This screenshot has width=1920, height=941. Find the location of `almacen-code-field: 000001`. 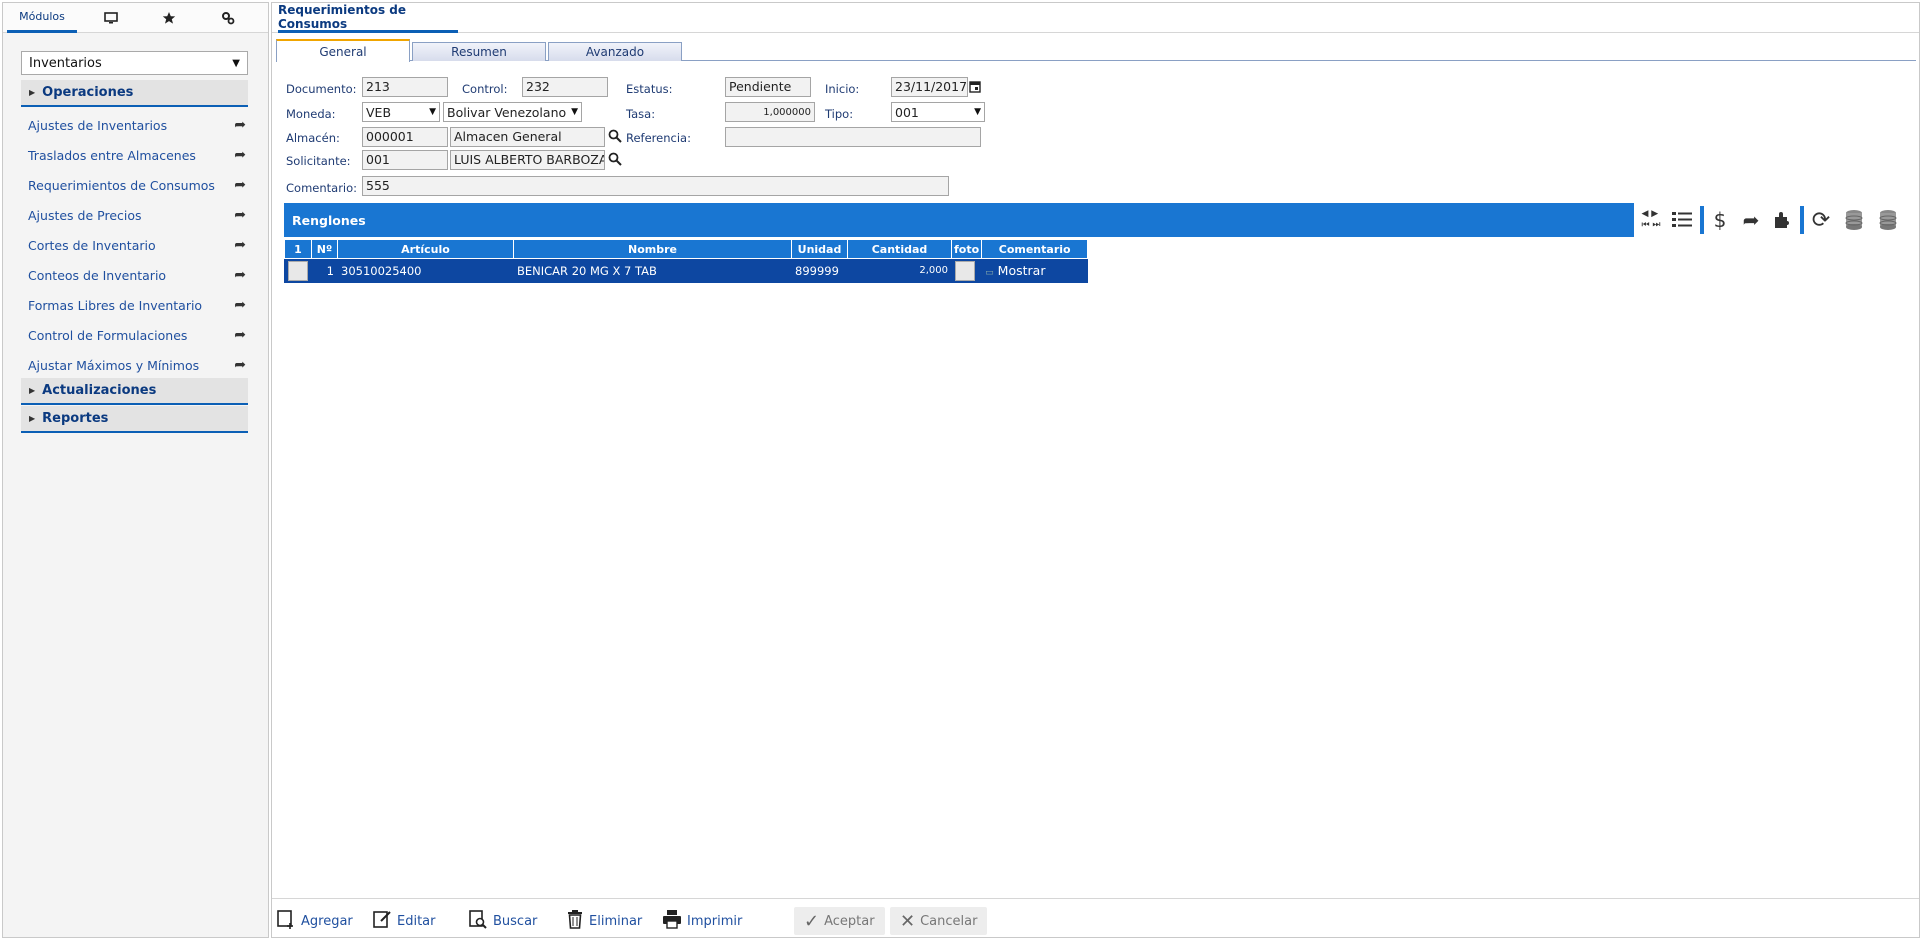

almacen-code-field: 000001 is located at coordinates (405, 137).